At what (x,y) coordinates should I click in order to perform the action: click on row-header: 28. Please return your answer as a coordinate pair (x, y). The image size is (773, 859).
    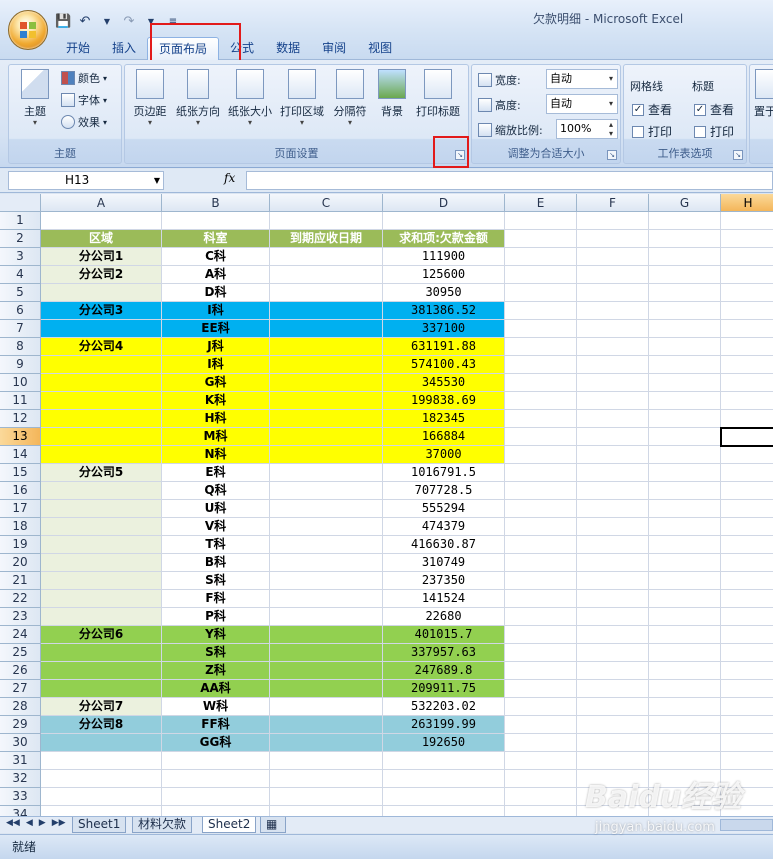
    Looking at the image, I should click on (20, 707).